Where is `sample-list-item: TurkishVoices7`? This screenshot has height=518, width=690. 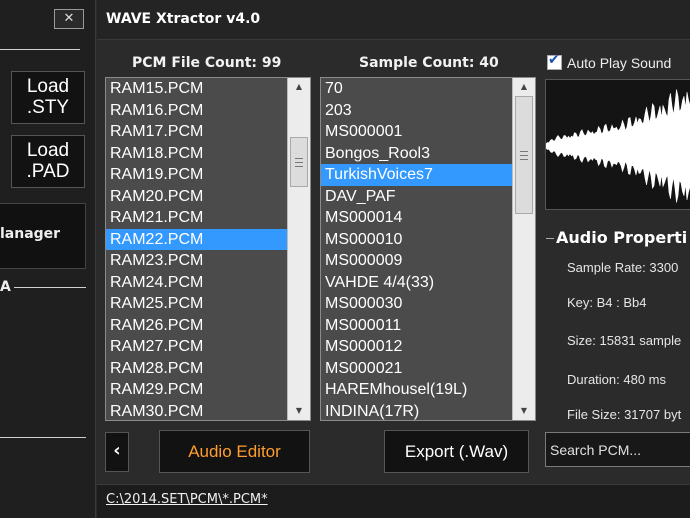 sample-list-item: TurkishVoices7 is located at coordinates (416, 175).